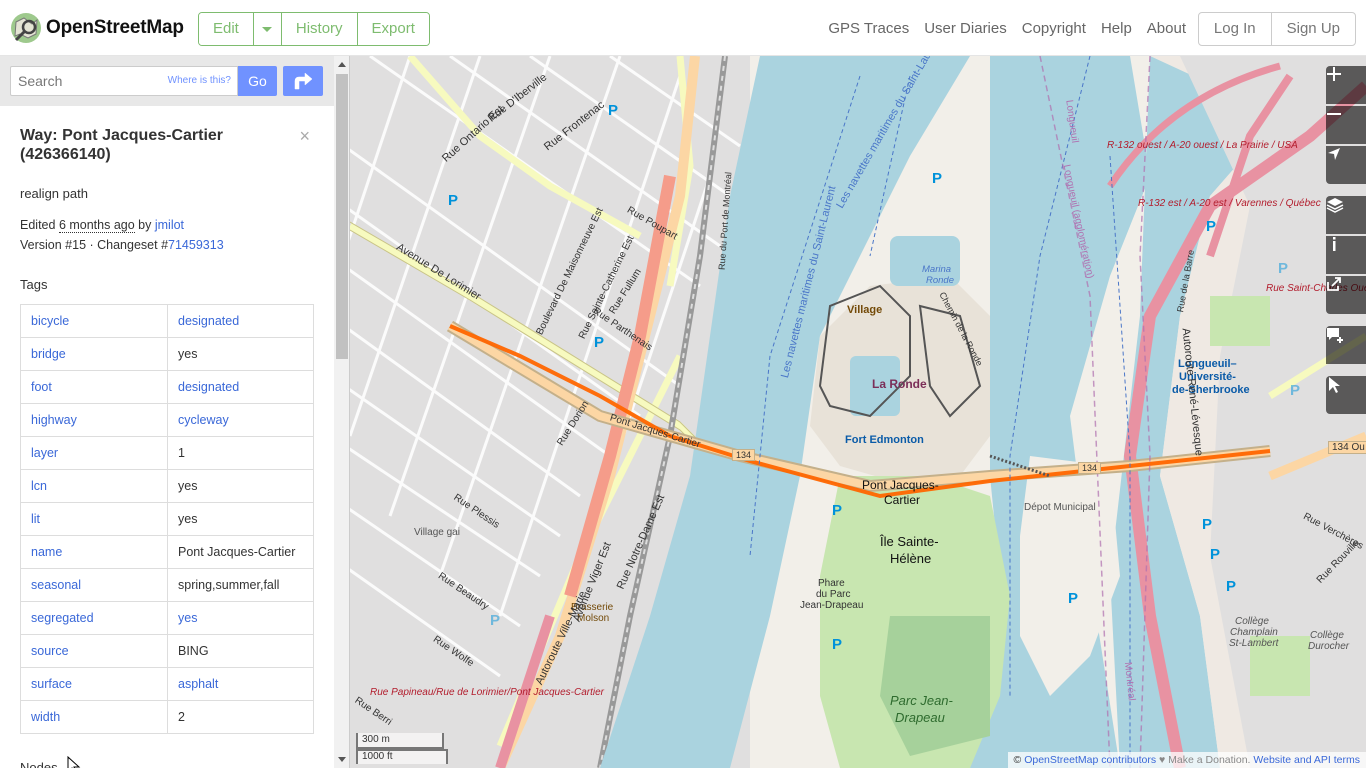  What do you see at coordinates (94, 618) in the screenshot?
I see `tag-key: segregated` at bounding box center [94, 618].